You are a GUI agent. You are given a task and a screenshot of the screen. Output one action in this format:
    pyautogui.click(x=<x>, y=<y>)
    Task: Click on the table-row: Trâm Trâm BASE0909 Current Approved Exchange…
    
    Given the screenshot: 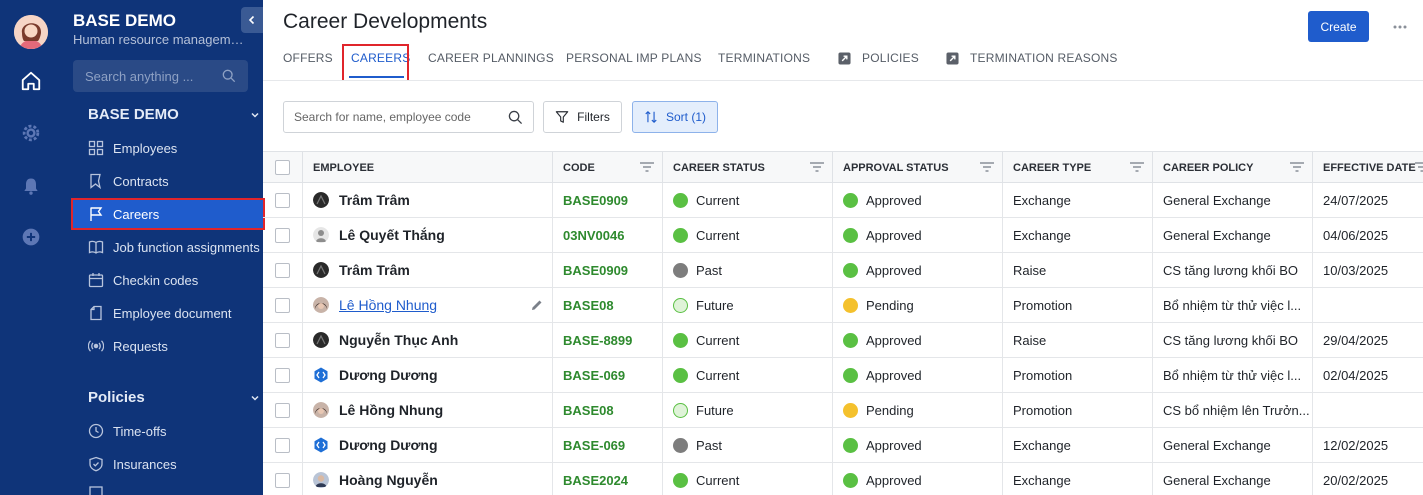 What is the action you would take?
    pyautogui.click(x=843, y=200)
    